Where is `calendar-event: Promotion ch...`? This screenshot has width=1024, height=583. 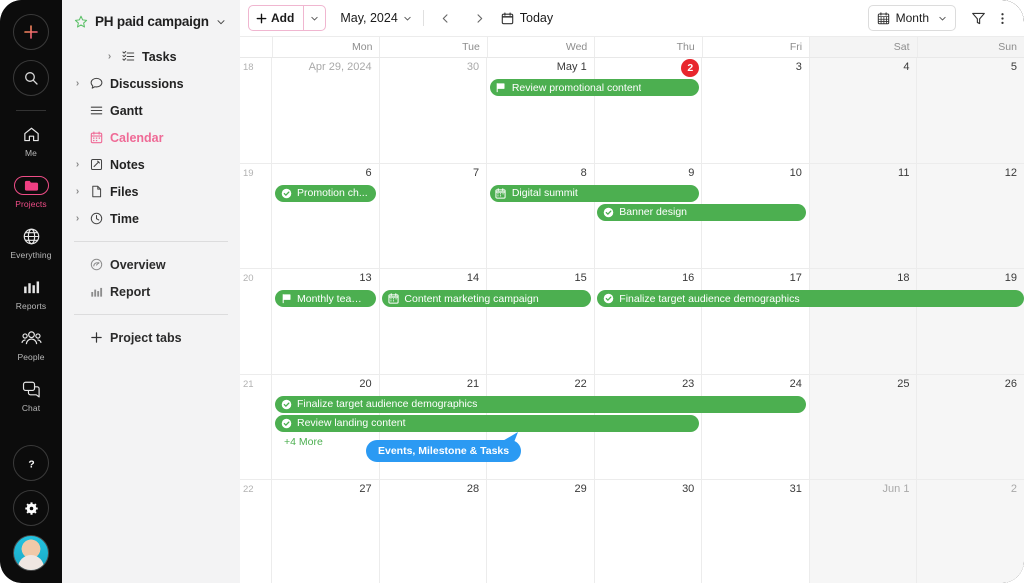
calendar-event: Promotion ch... is located at coordinates (326, 193).